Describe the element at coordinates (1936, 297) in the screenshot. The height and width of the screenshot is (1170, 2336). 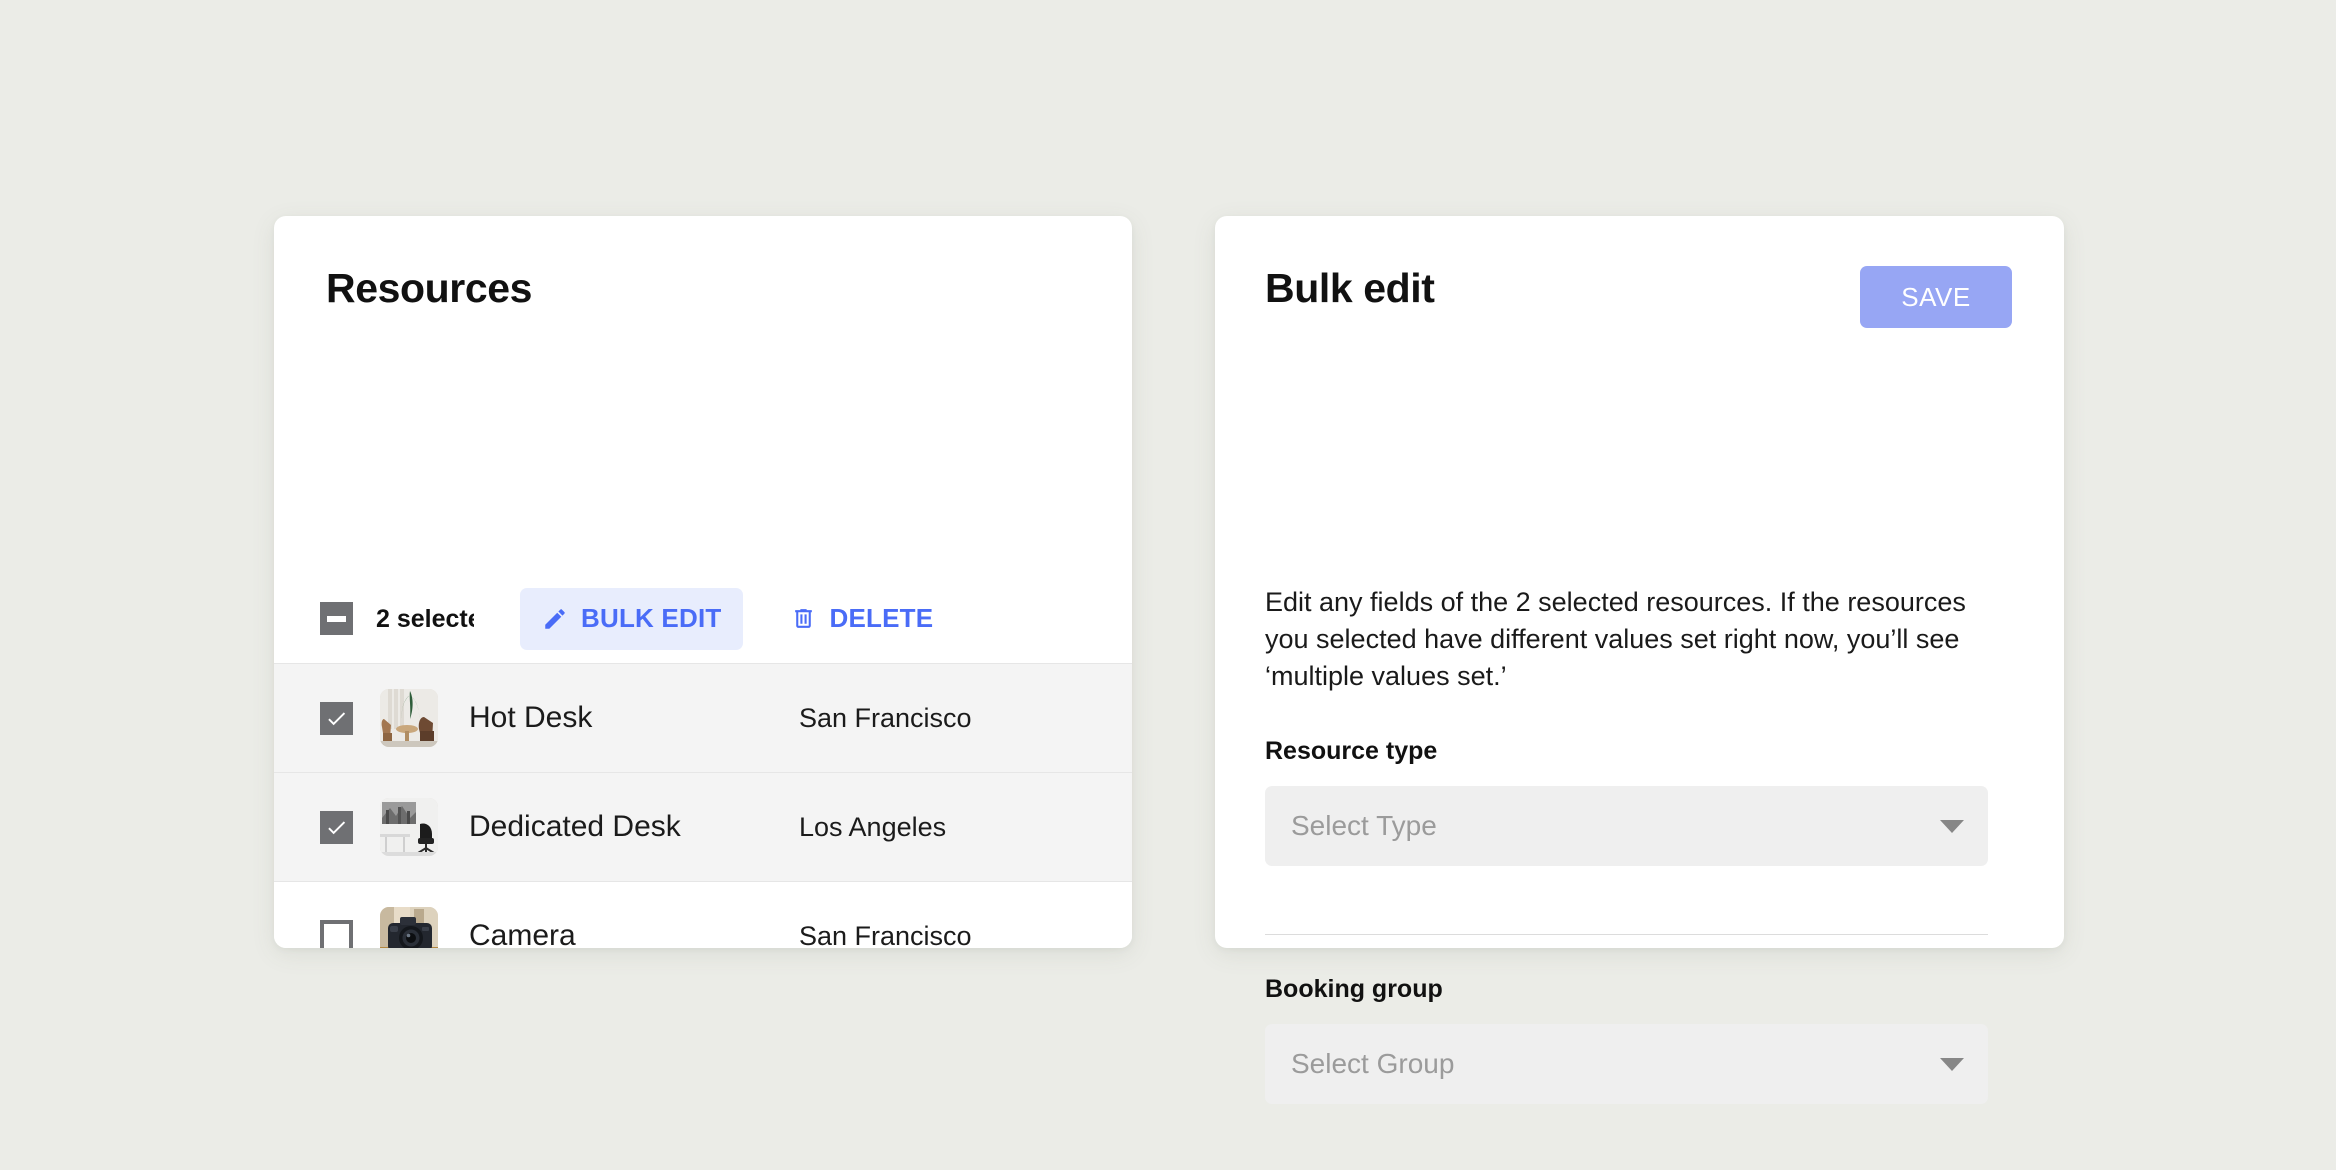
I see `save-button: SAVE` at that location.